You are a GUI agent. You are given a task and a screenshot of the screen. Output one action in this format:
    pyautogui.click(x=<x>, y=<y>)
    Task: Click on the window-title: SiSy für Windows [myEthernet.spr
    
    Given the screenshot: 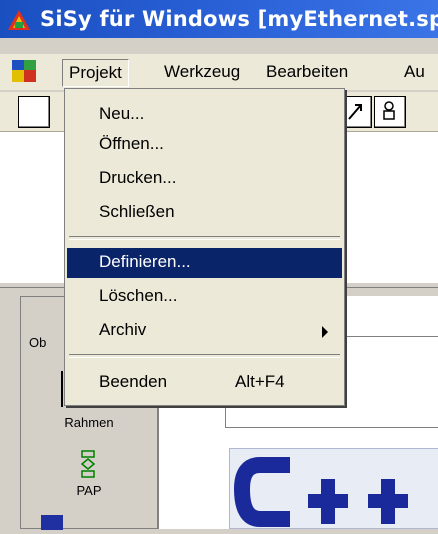 What is the action you would take?
    pyautogui.click(x=239, y=19)
    